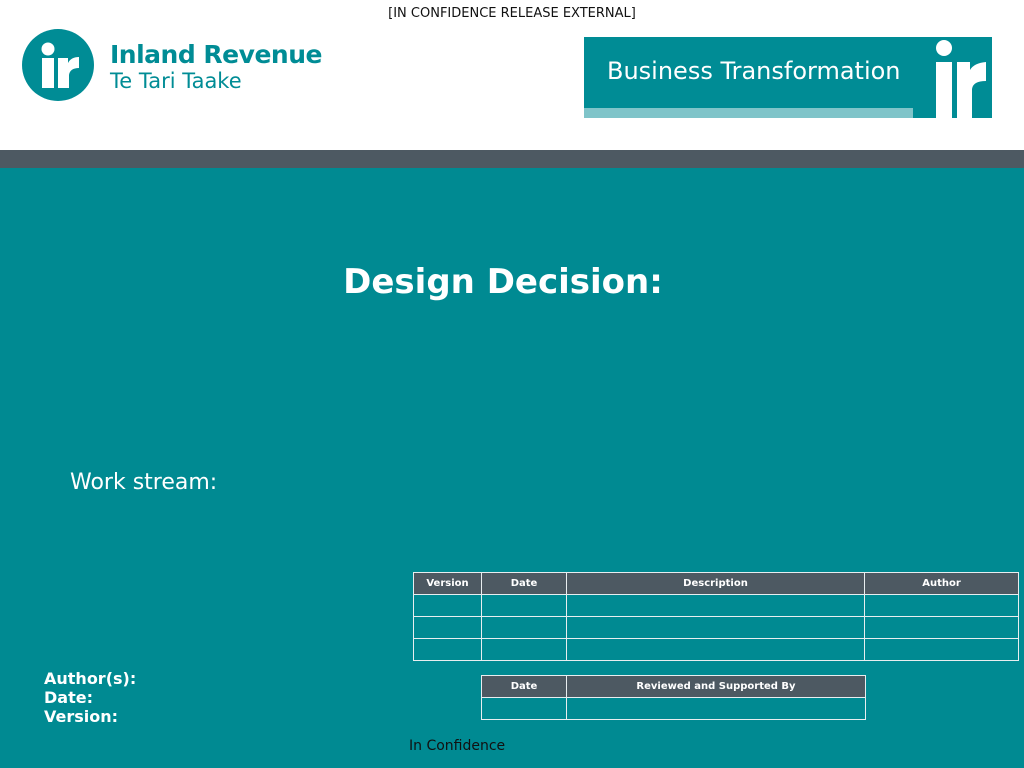 The image size is (1024, 768). What do you see at coordinates (754, 71) in the screenshot?
I see `banner-text: Business Transformation` at bounding box center [754, 71].